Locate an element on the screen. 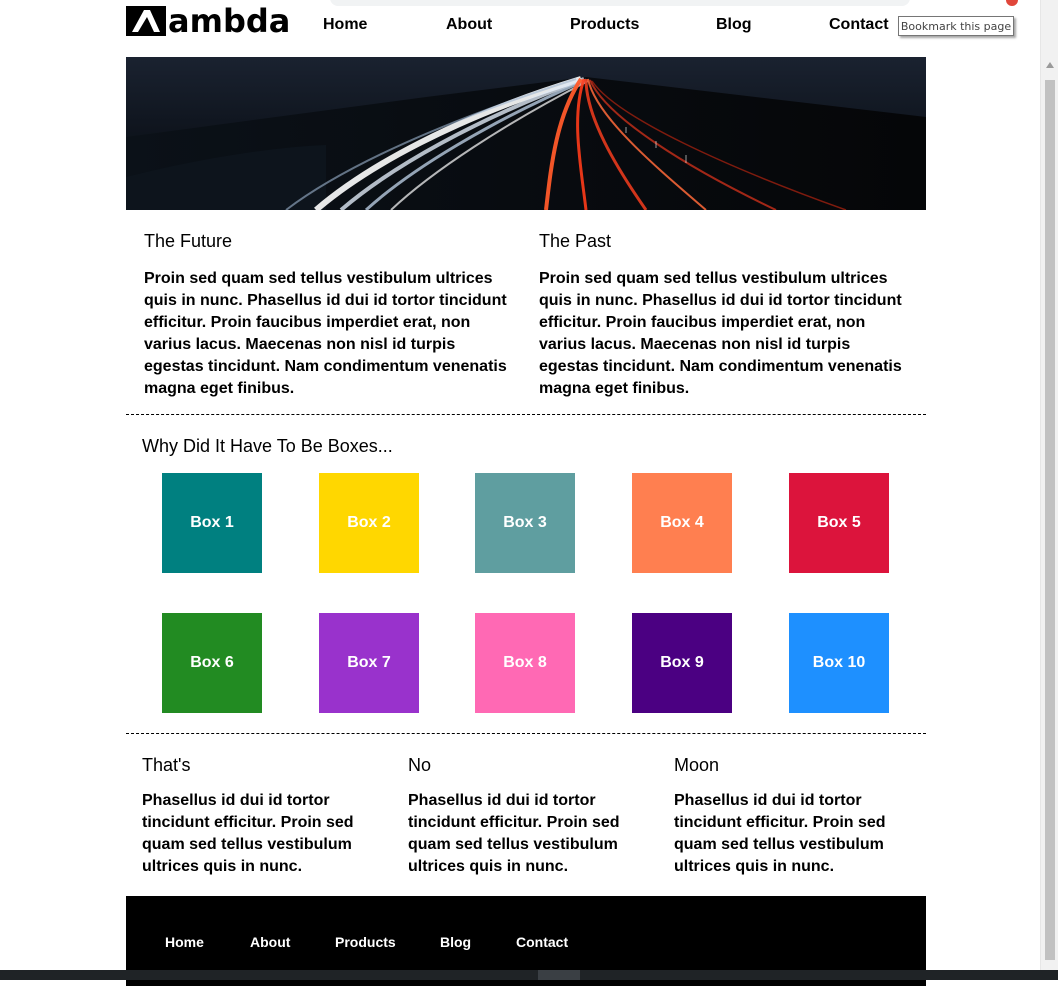 The image size is (1058, 986). header: ambda Home About Products Blog Contact is located at coordinates (526, 28).